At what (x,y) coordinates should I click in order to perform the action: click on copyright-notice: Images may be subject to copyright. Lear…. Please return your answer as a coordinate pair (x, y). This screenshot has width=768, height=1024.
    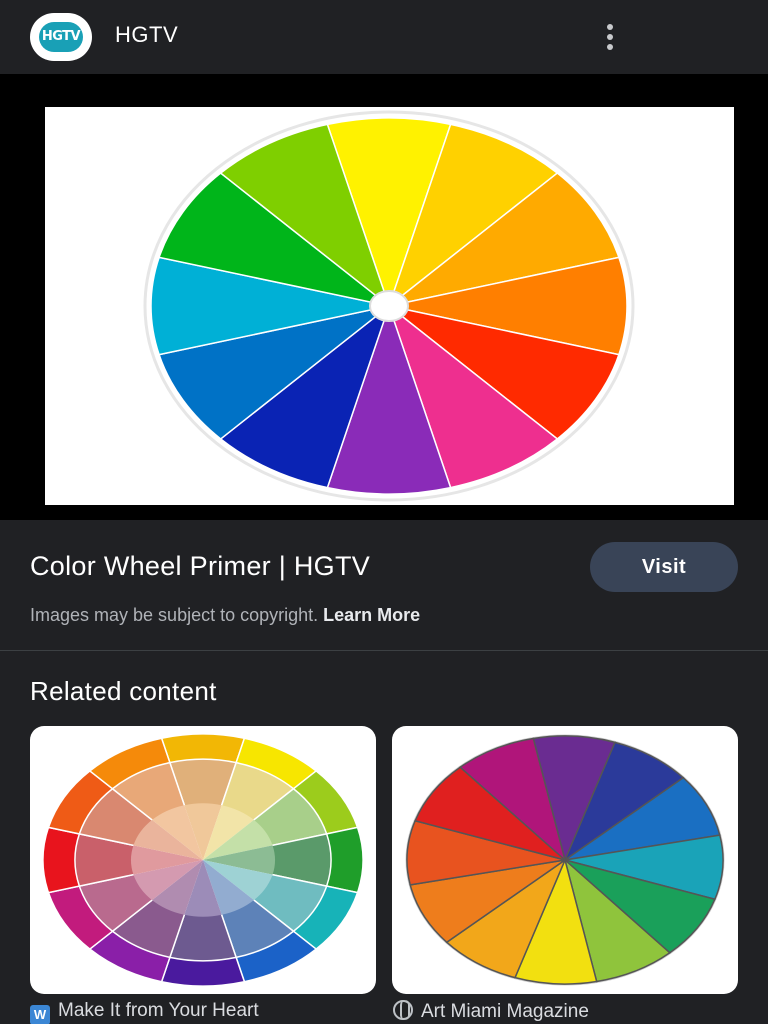
    Looking at the image, I should click on (225, 615).